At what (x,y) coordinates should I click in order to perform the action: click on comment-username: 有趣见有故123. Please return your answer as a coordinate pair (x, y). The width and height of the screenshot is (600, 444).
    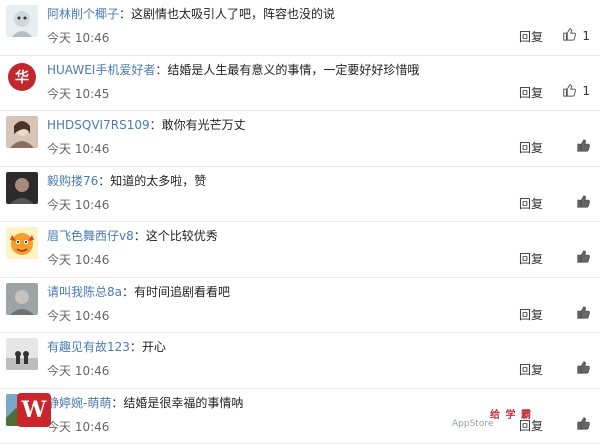
    Looking at the image, I should click on (88, 347).